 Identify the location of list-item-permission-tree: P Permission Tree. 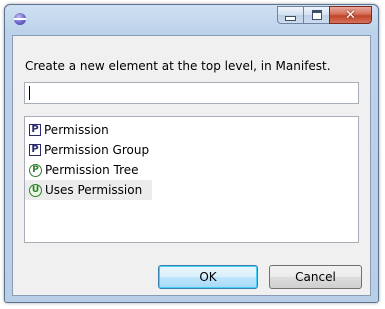
(87, 170).